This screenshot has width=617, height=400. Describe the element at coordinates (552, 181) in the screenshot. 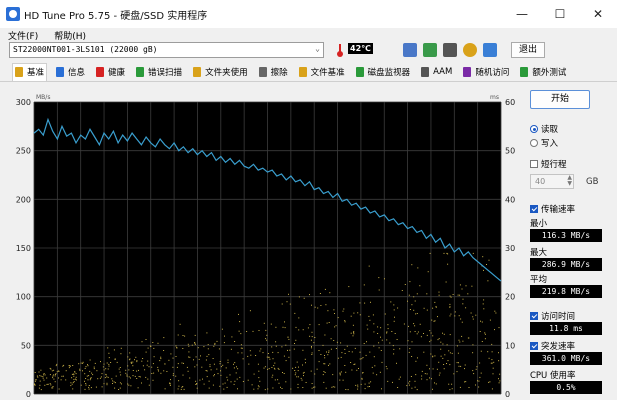

I see `short-stroke-input: 40 ▲ ▼` at that location.